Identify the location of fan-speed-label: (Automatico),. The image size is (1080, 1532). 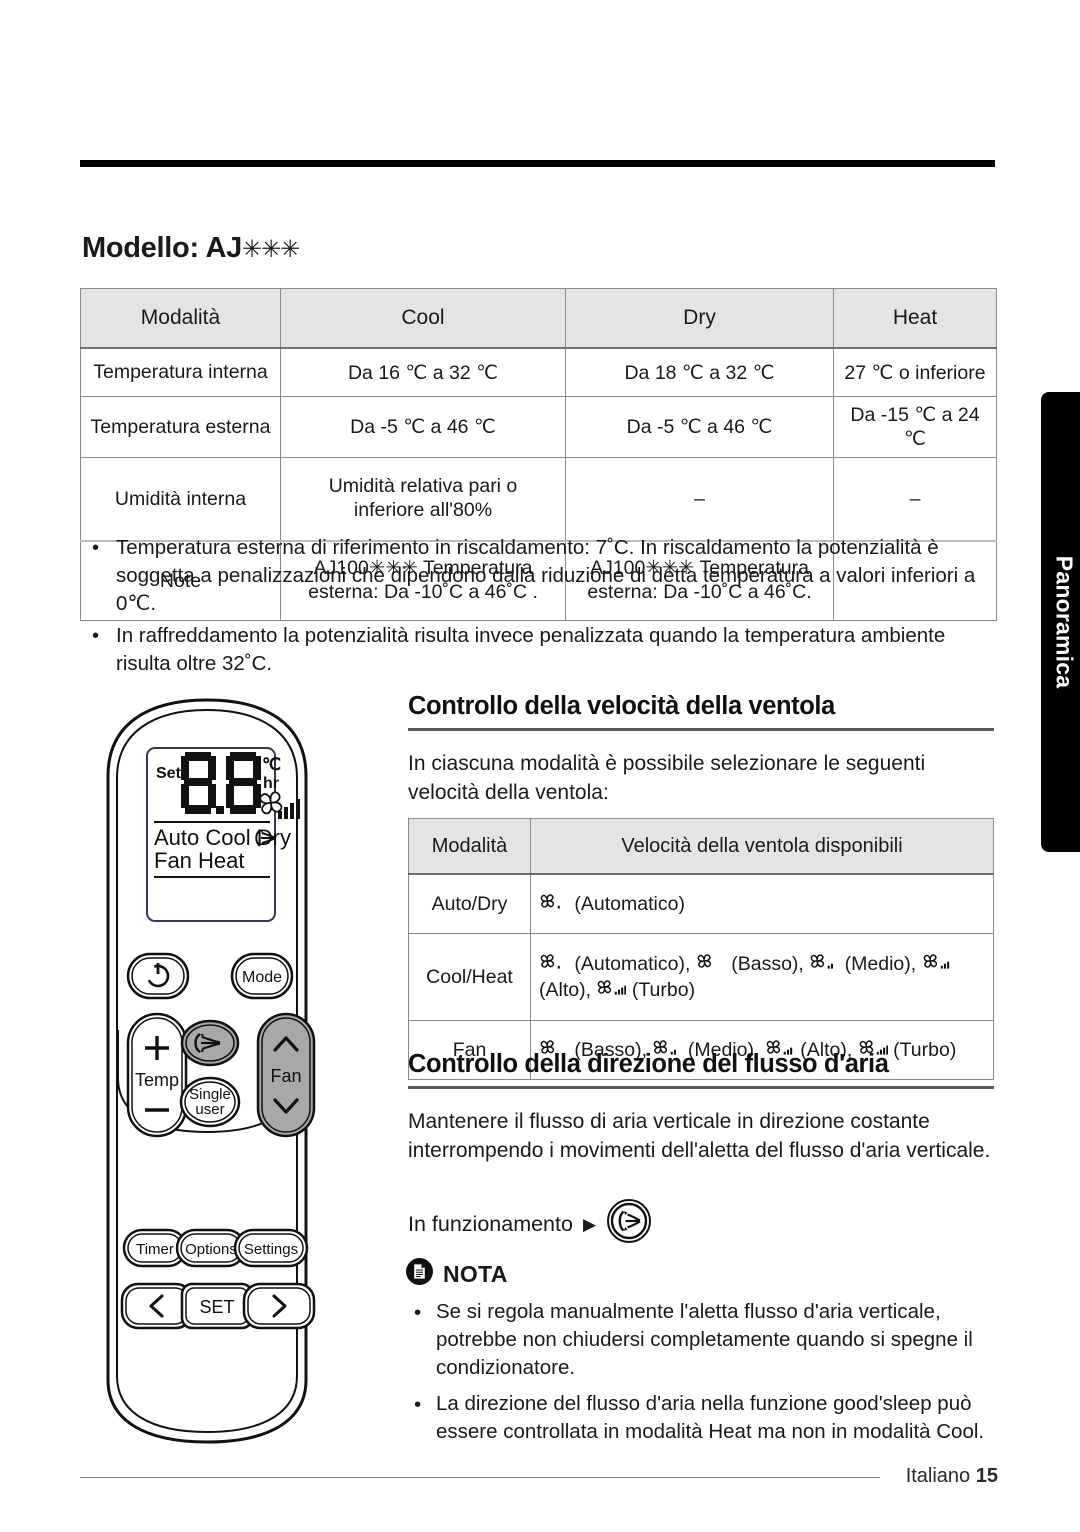
(632, 963).